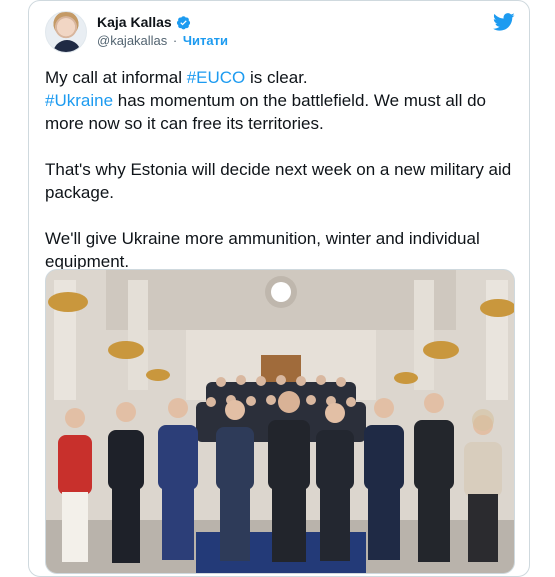 This screenshot has width=555, height=577. What do you see at coordinates (205, 40) in the screenshot?
I see `follow-button: Читати` at bounding box center [205, 40].